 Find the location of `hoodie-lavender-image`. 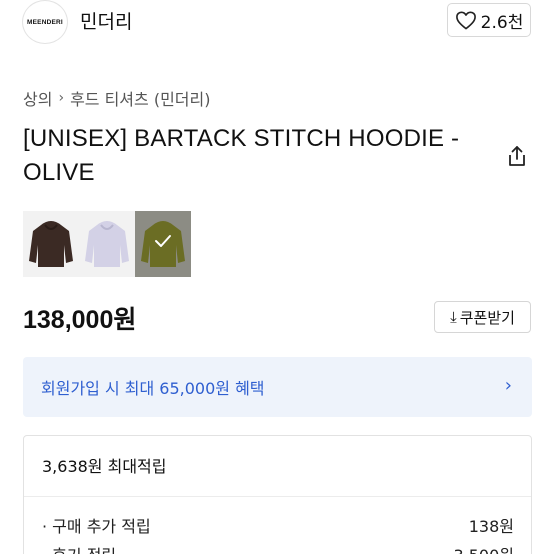

hoodie-lavender-image is located at coordinates (107, 244).